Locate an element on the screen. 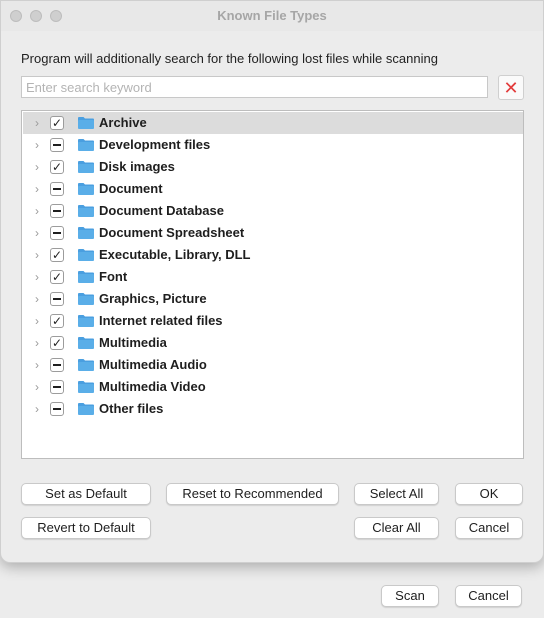 The height and width of the screenshot is (618, 544). close-icon: ✕ is located at coordinates (511, 87).